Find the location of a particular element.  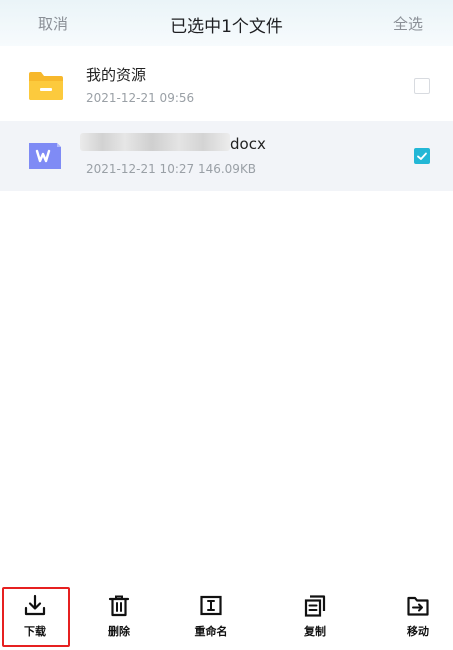

delete-label: 删除 is located at coordinates (119, 631).